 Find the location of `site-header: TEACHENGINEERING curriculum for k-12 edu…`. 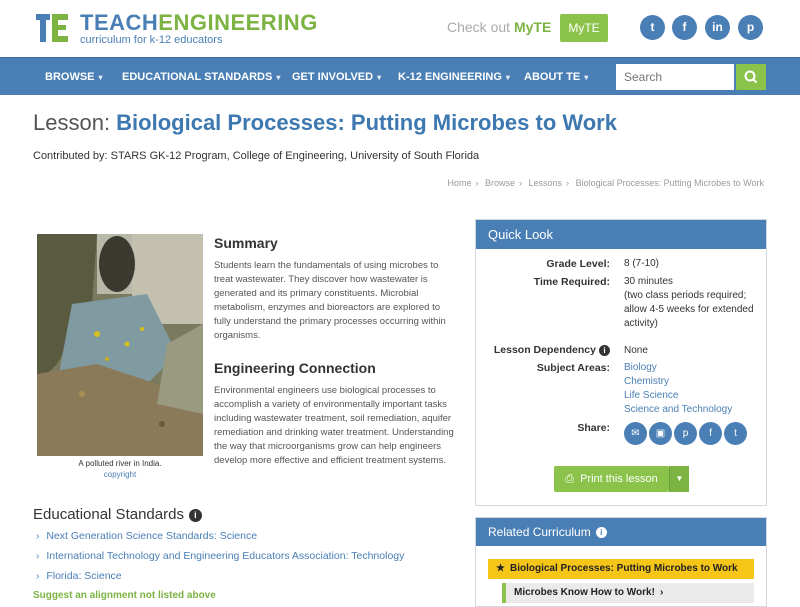

site-header: TEACHENGINEERING curriculum for k-12 edu… is located at coordinates (400, 28).